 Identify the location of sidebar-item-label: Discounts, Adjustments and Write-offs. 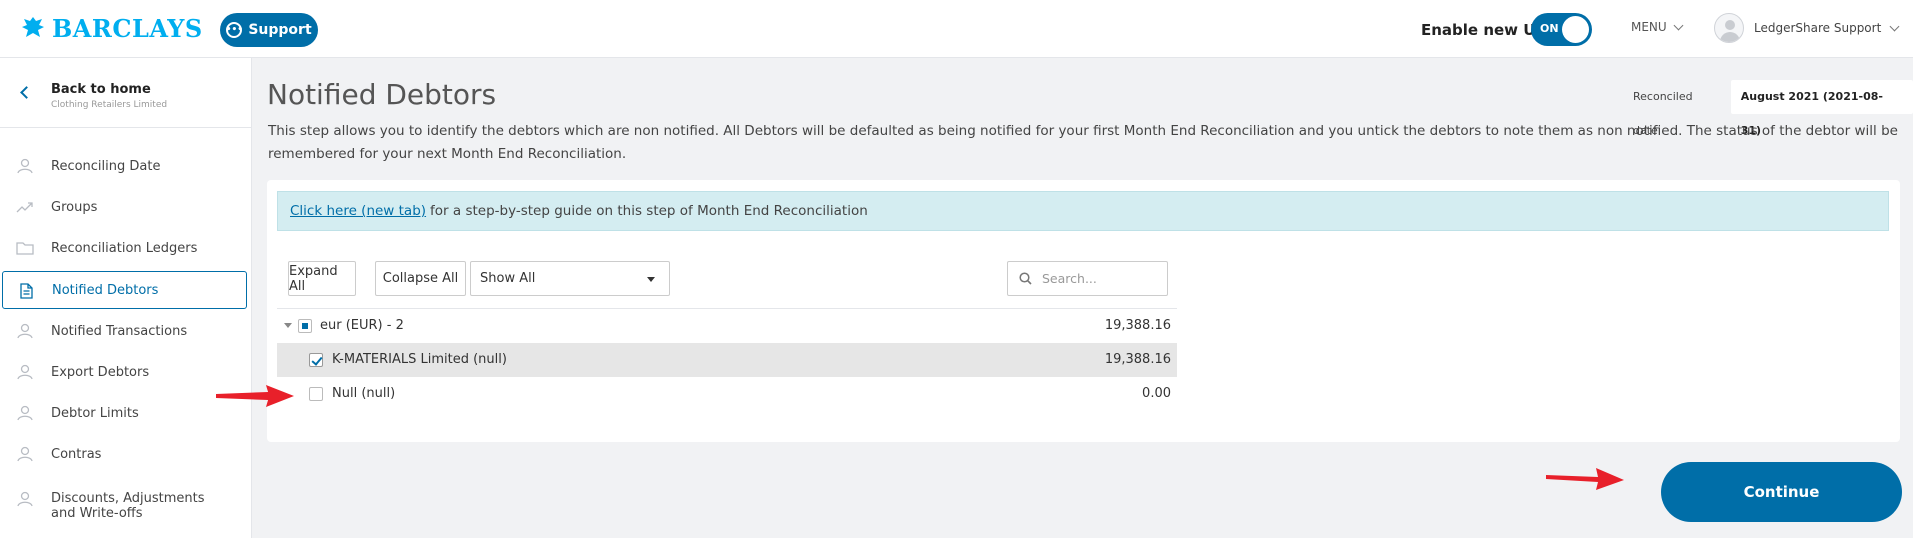
(128, 506).